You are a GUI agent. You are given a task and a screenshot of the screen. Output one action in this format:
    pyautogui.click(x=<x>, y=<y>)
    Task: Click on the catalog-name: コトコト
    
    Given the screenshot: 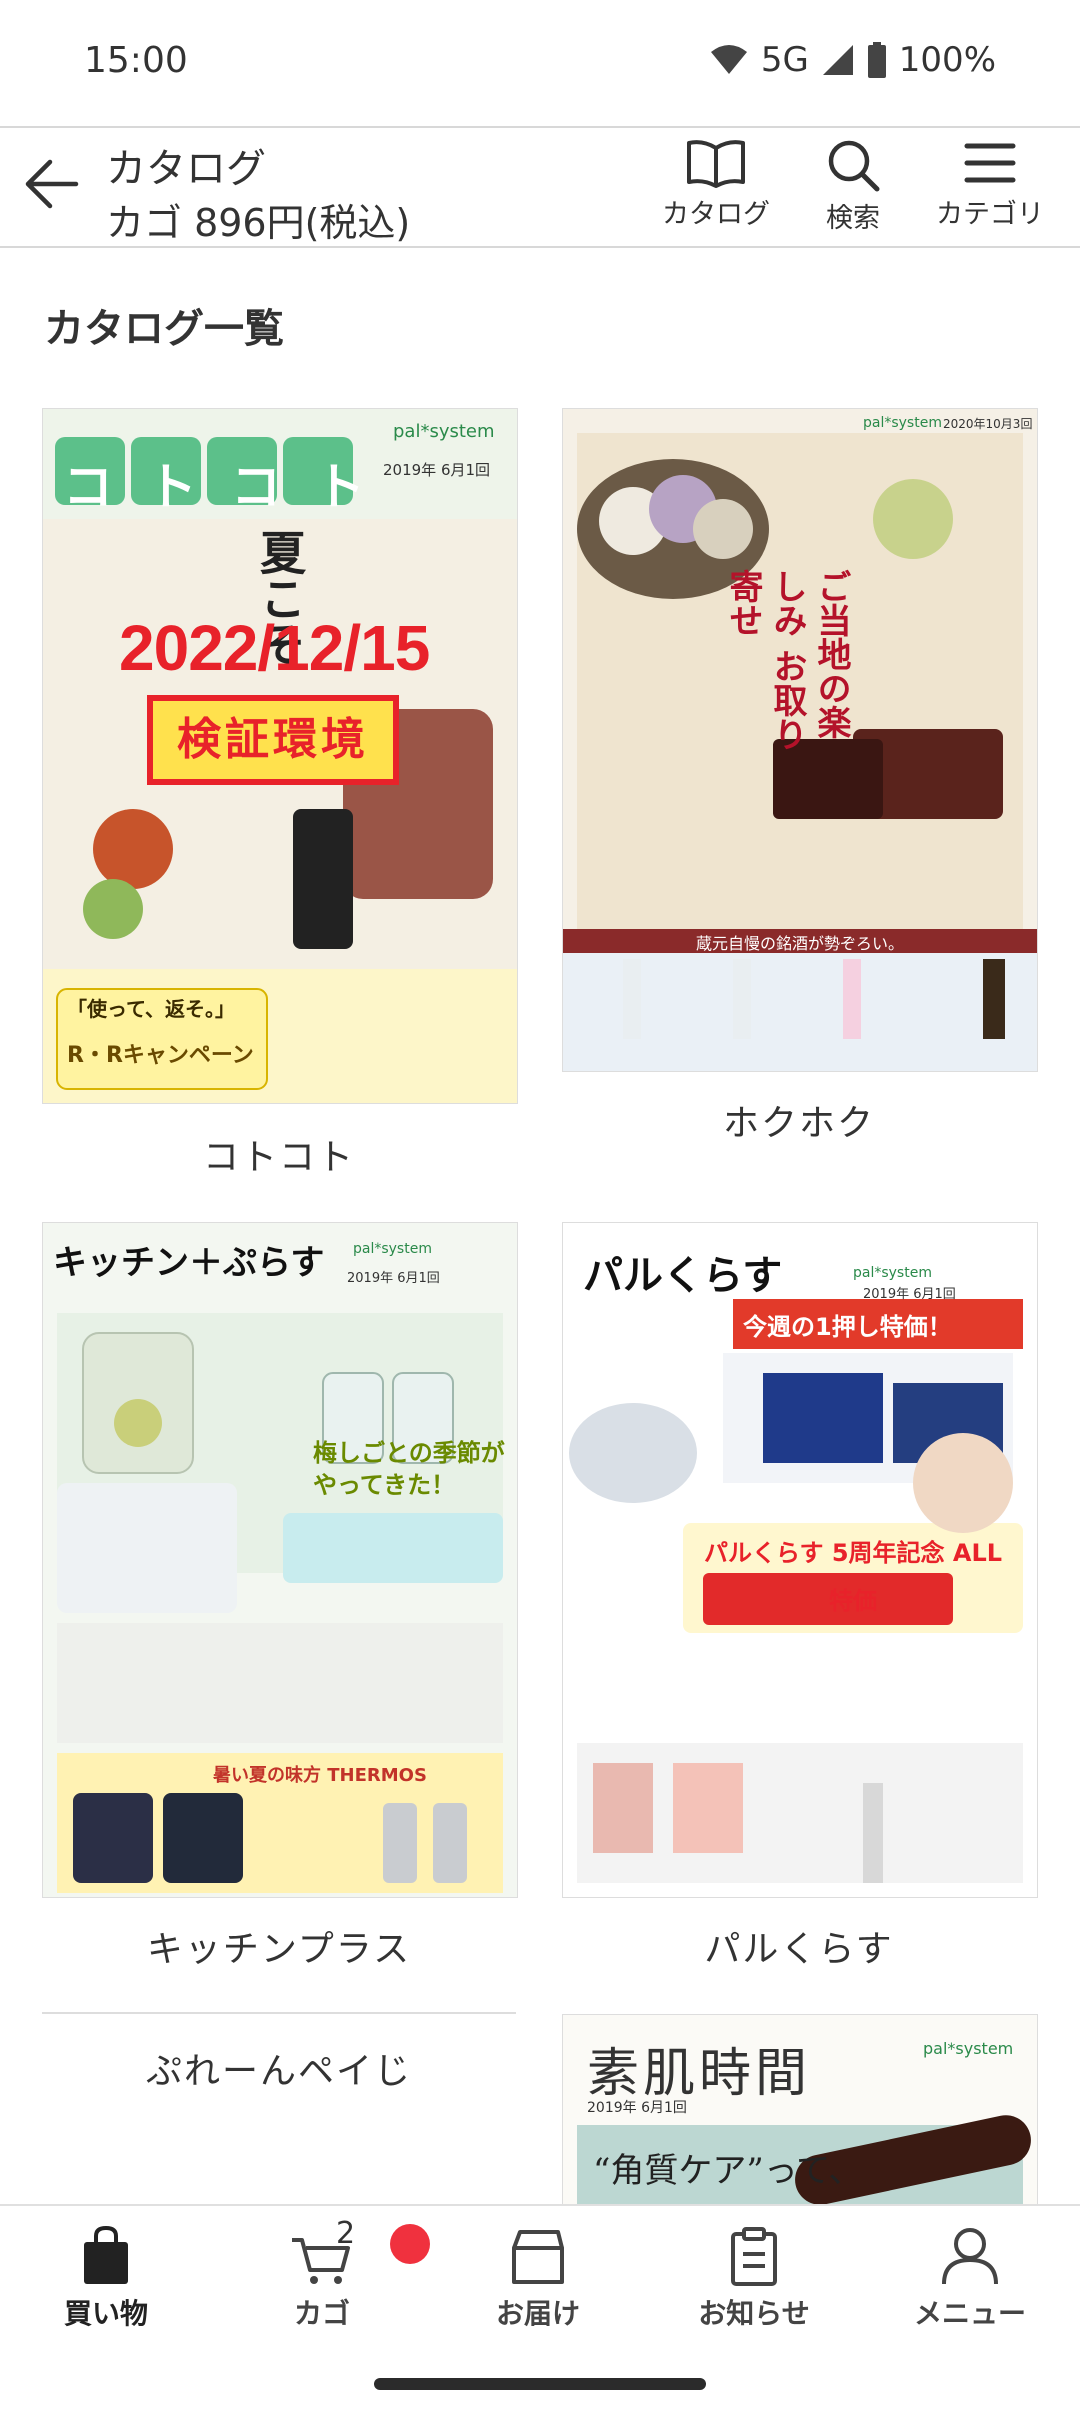 What is the action you would take?
    pyautogui.click(x=279, y=1154)
    